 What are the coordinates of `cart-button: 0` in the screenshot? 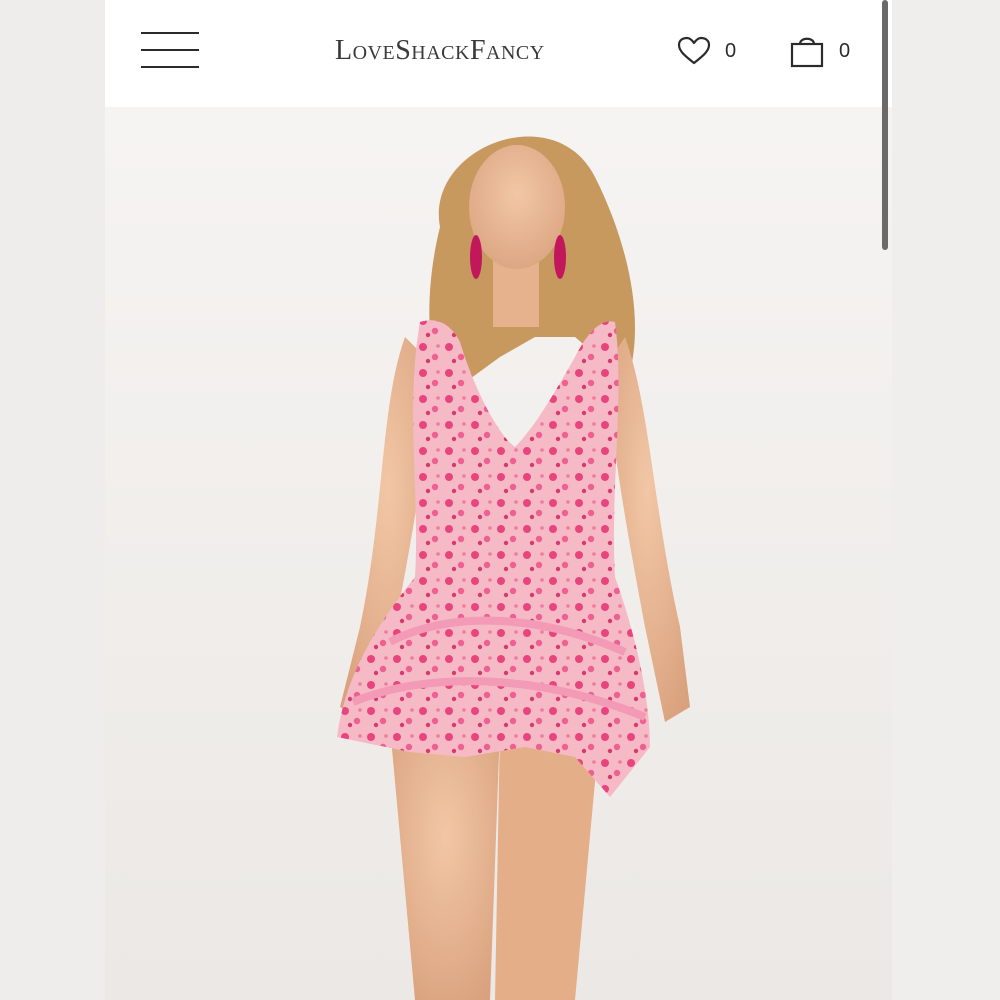 It's located at (819, 51).